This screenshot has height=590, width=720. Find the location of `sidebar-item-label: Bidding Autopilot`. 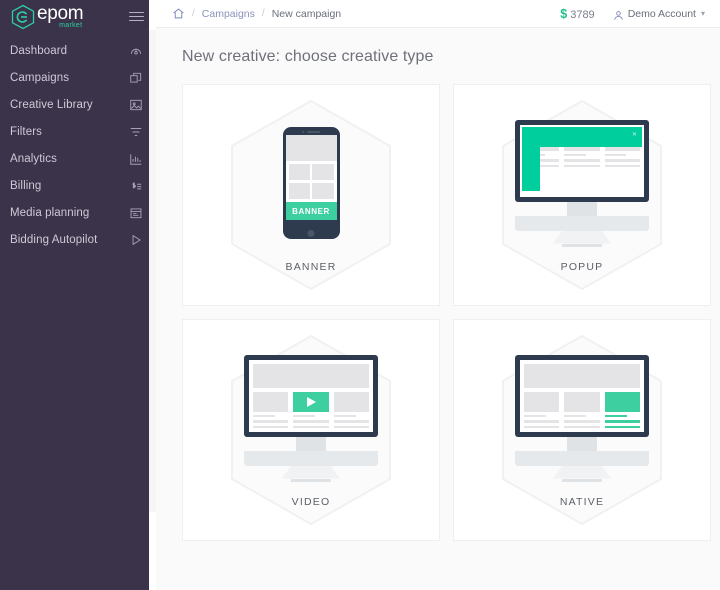

sidebar-item-label: Bidding Autopilot is located at coordinates (54, 239).